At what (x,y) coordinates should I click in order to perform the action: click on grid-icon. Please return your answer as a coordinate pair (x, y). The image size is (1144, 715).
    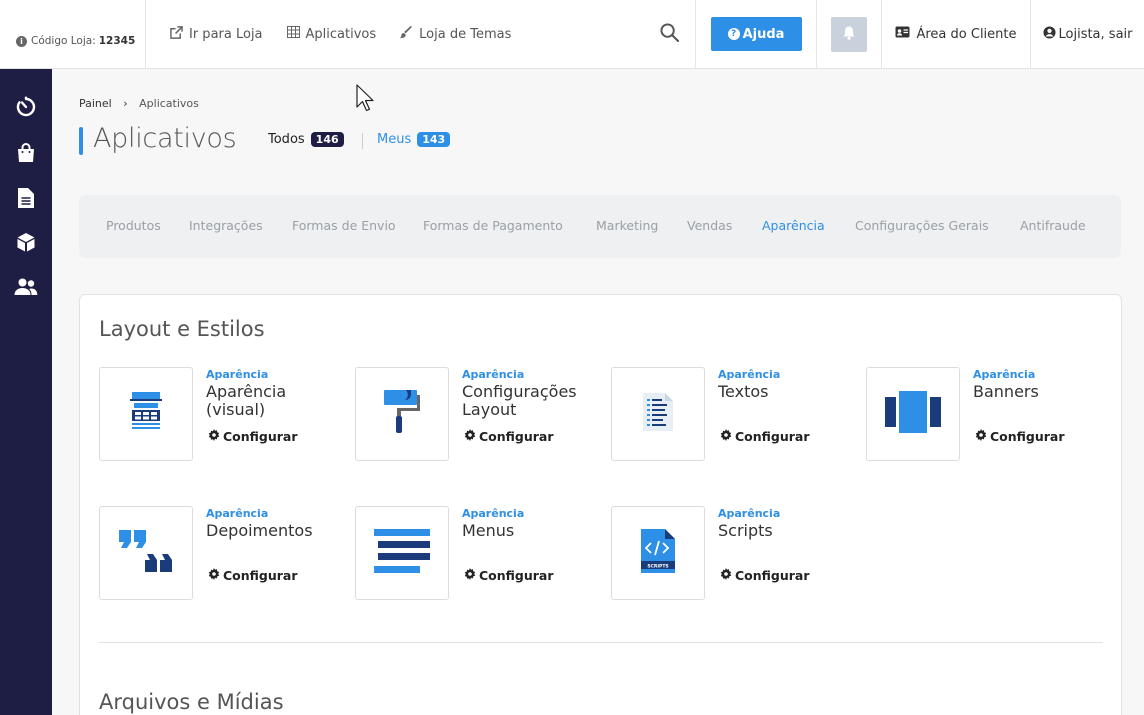
    Looking at the image, I should click on (293, 34).